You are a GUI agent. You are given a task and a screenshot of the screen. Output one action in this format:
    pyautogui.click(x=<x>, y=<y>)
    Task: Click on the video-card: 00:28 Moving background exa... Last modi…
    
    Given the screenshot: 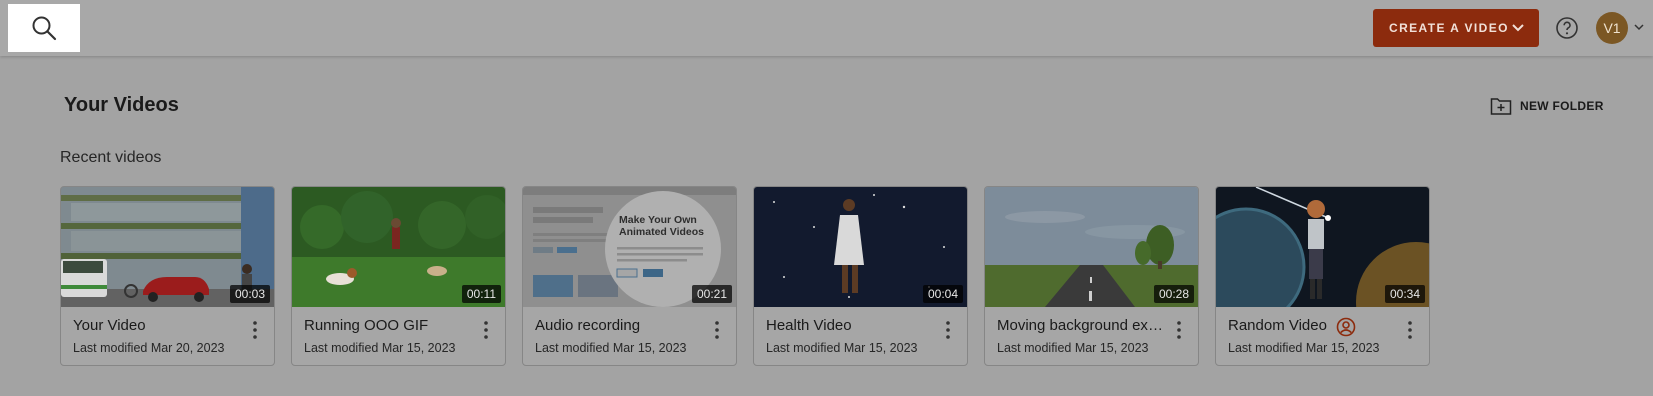 What is the action you would take?
    pyautogui.click(x=1091, y=276)
    